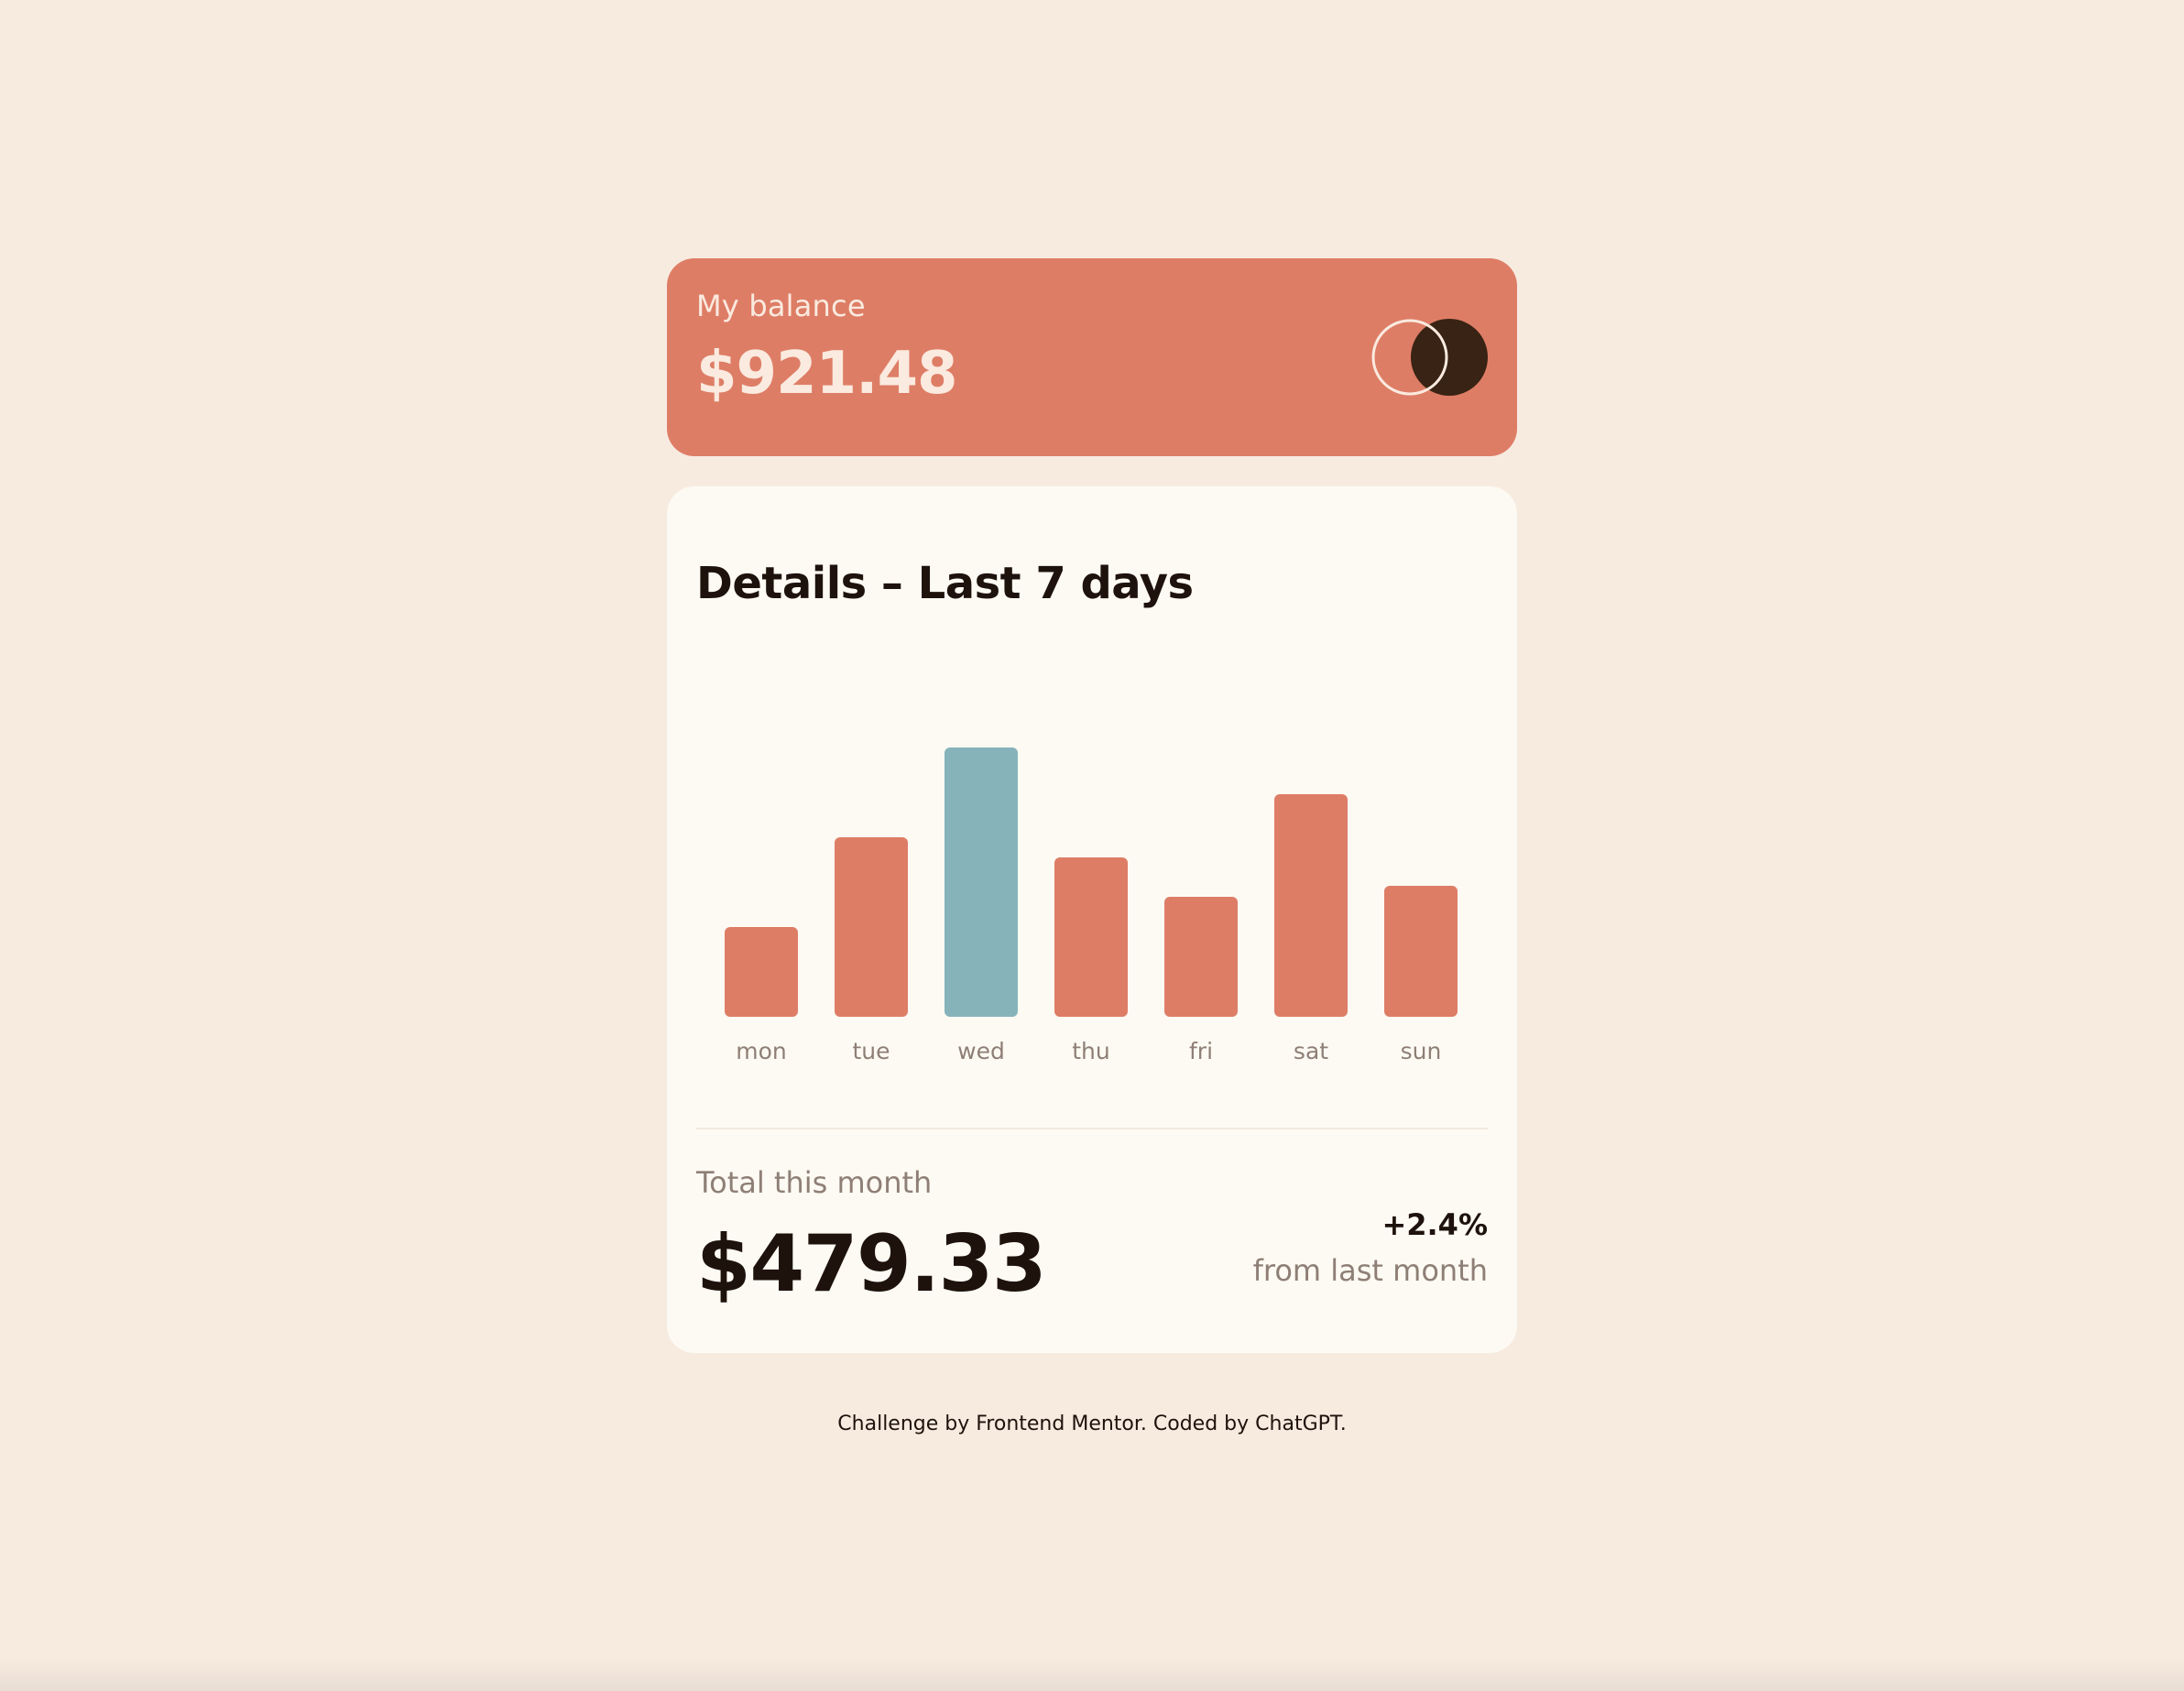  What do you see at coordinates (871, 927) in the screenshot?
I see `bar-tue` at bounding box center [871, 927].